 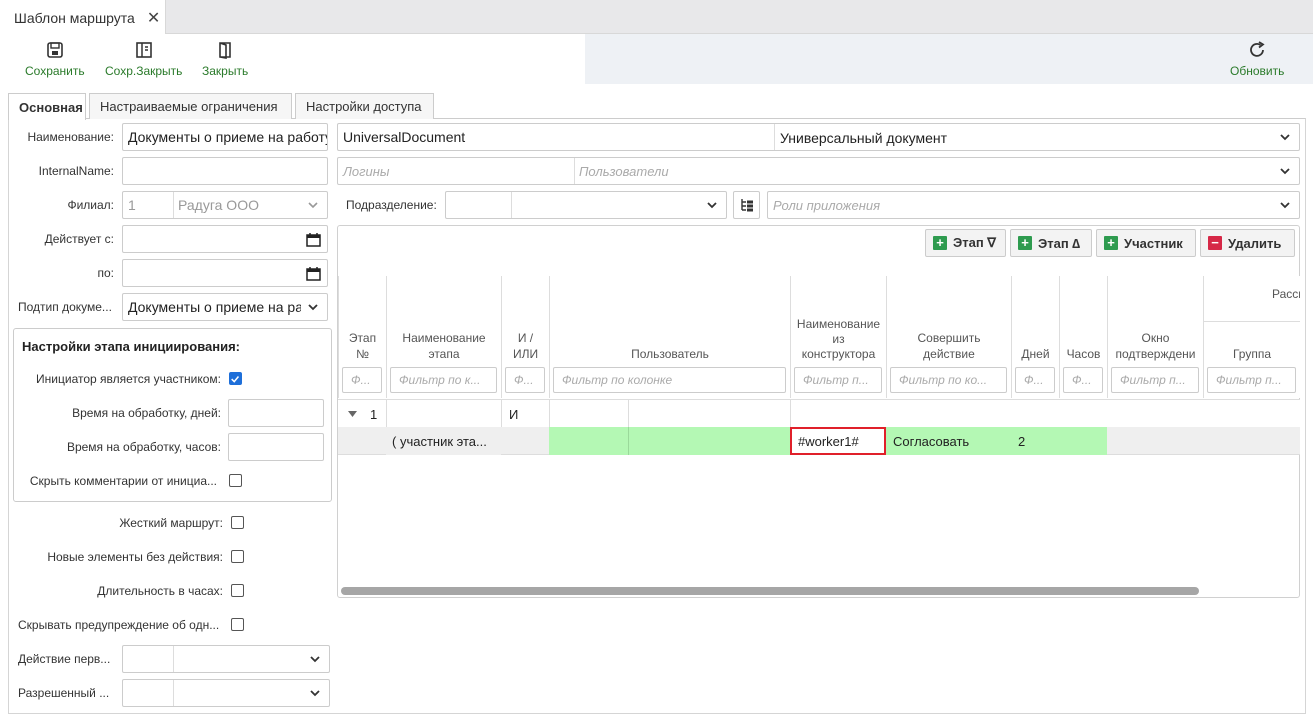 I want to click on toolbar-right-area, so click(x=949, y=59).